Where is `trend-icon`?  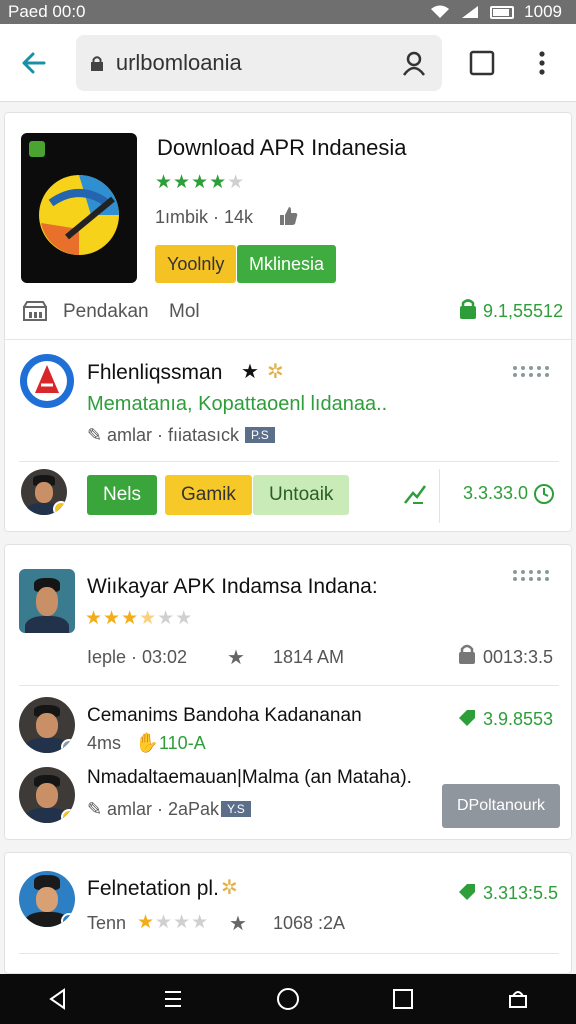
trend-icon is located at coordinates (415, 495).